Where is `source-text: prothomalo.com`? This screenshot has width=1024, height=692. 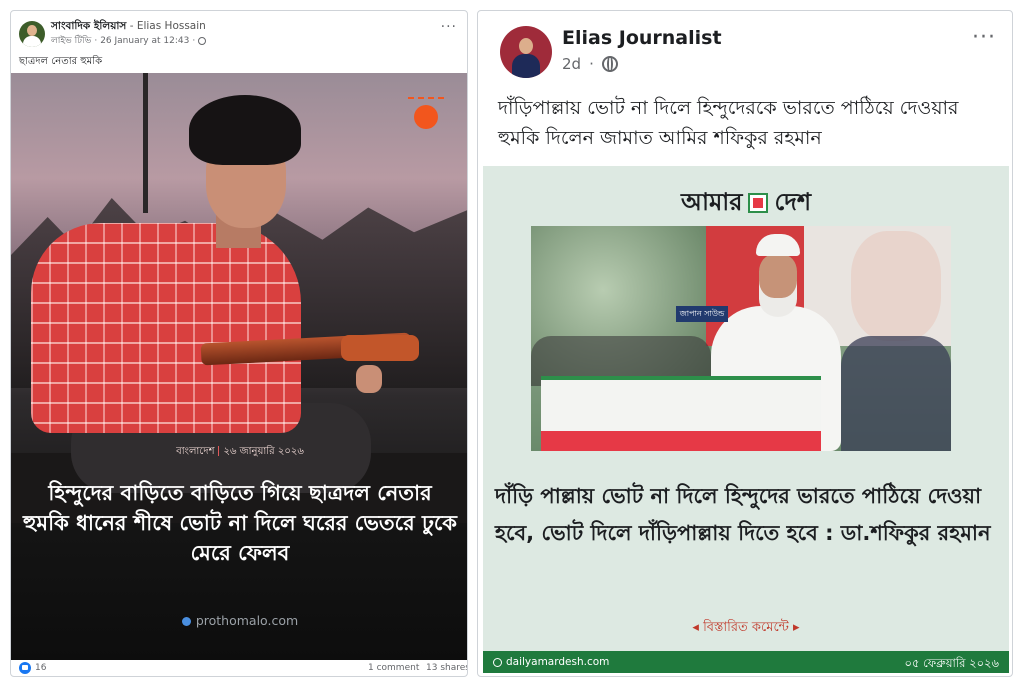
source-text: prothomalo.com is located at coordinates (247, 620).